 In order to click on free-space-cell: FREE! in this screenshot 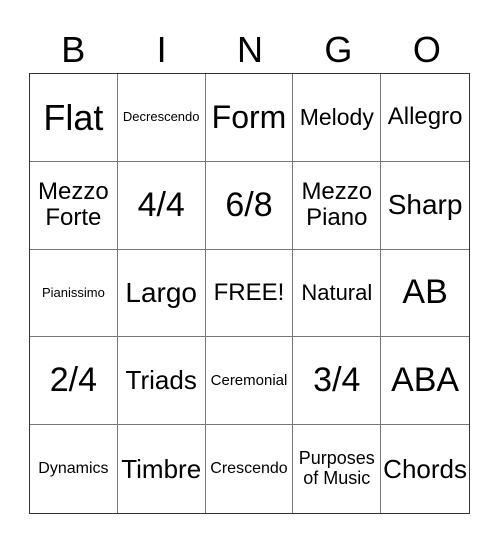, I will do `click(249, 293)`.